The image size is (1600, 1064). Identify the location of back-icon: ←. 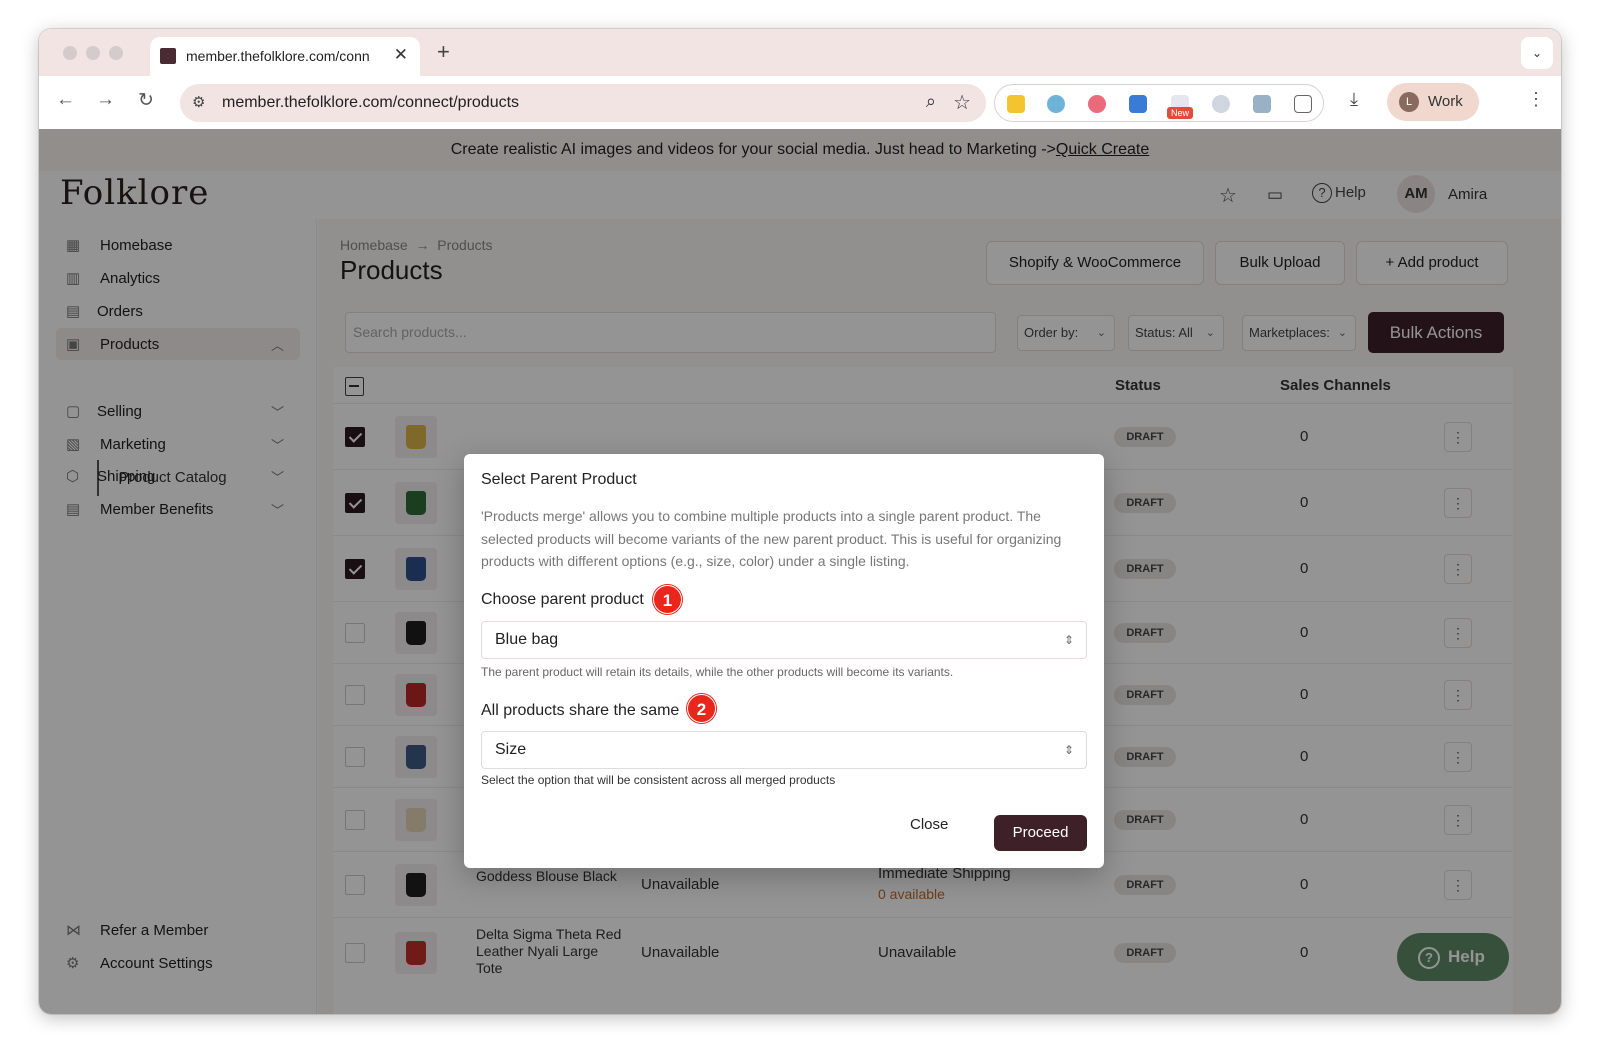
(65, 100).